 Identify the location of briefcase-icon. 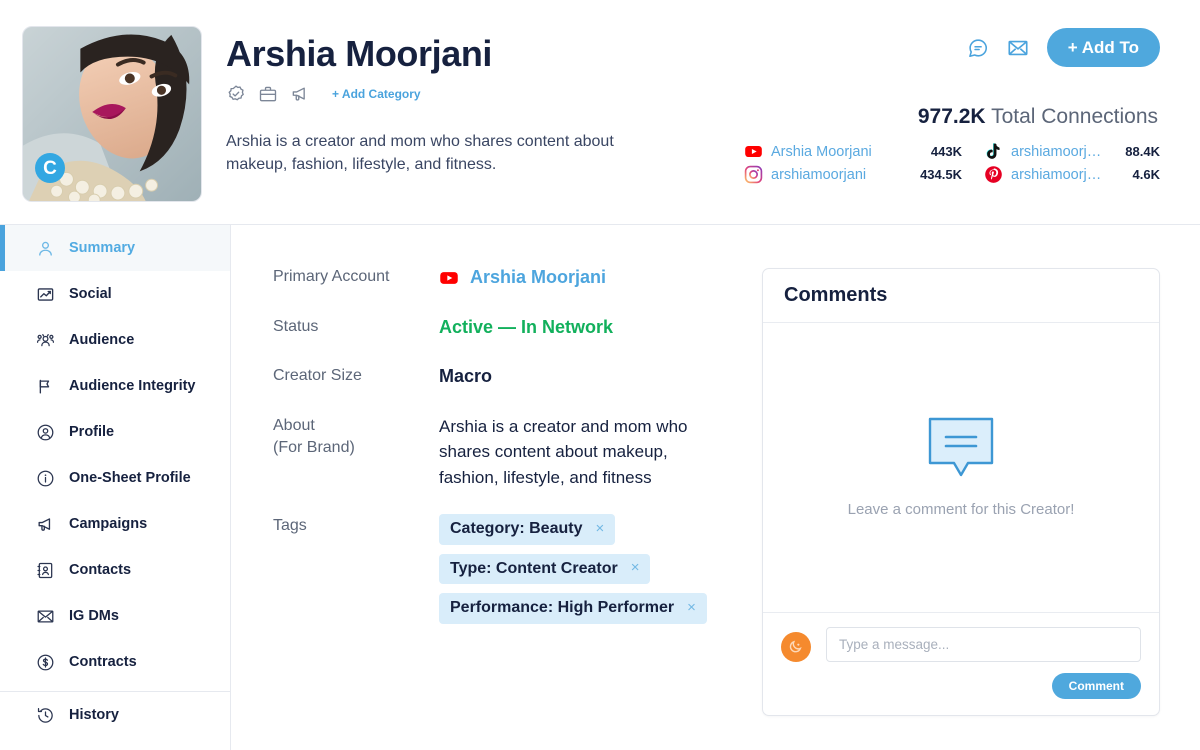
(268, 94).